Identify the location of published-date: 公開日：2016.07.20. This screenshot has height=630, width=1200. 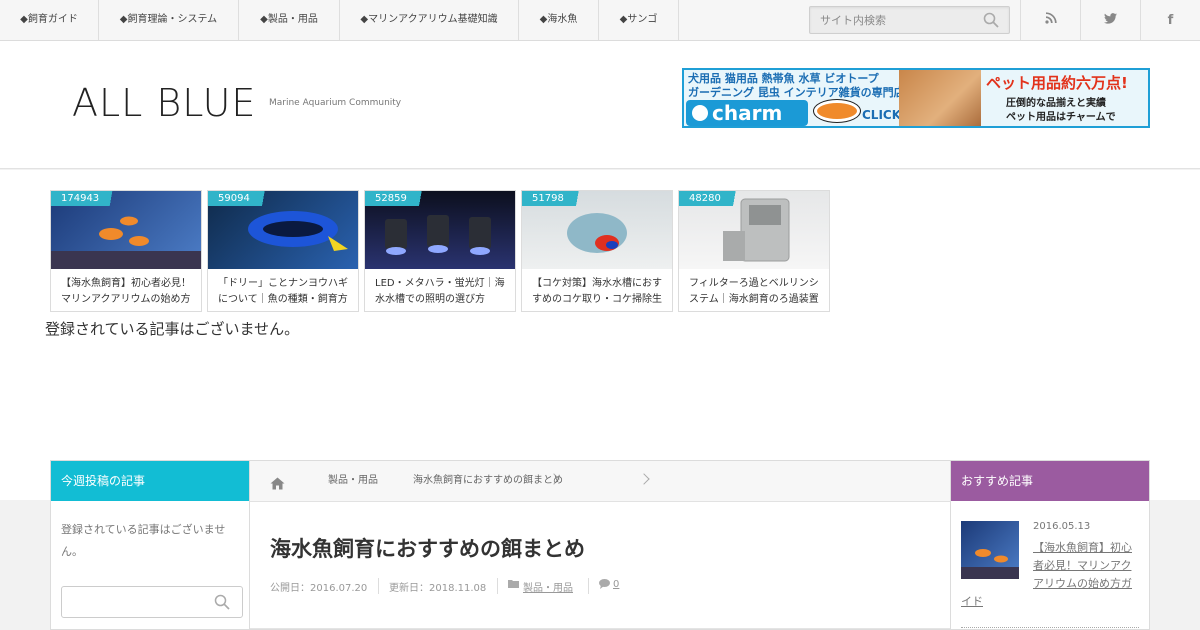
(319, 588).